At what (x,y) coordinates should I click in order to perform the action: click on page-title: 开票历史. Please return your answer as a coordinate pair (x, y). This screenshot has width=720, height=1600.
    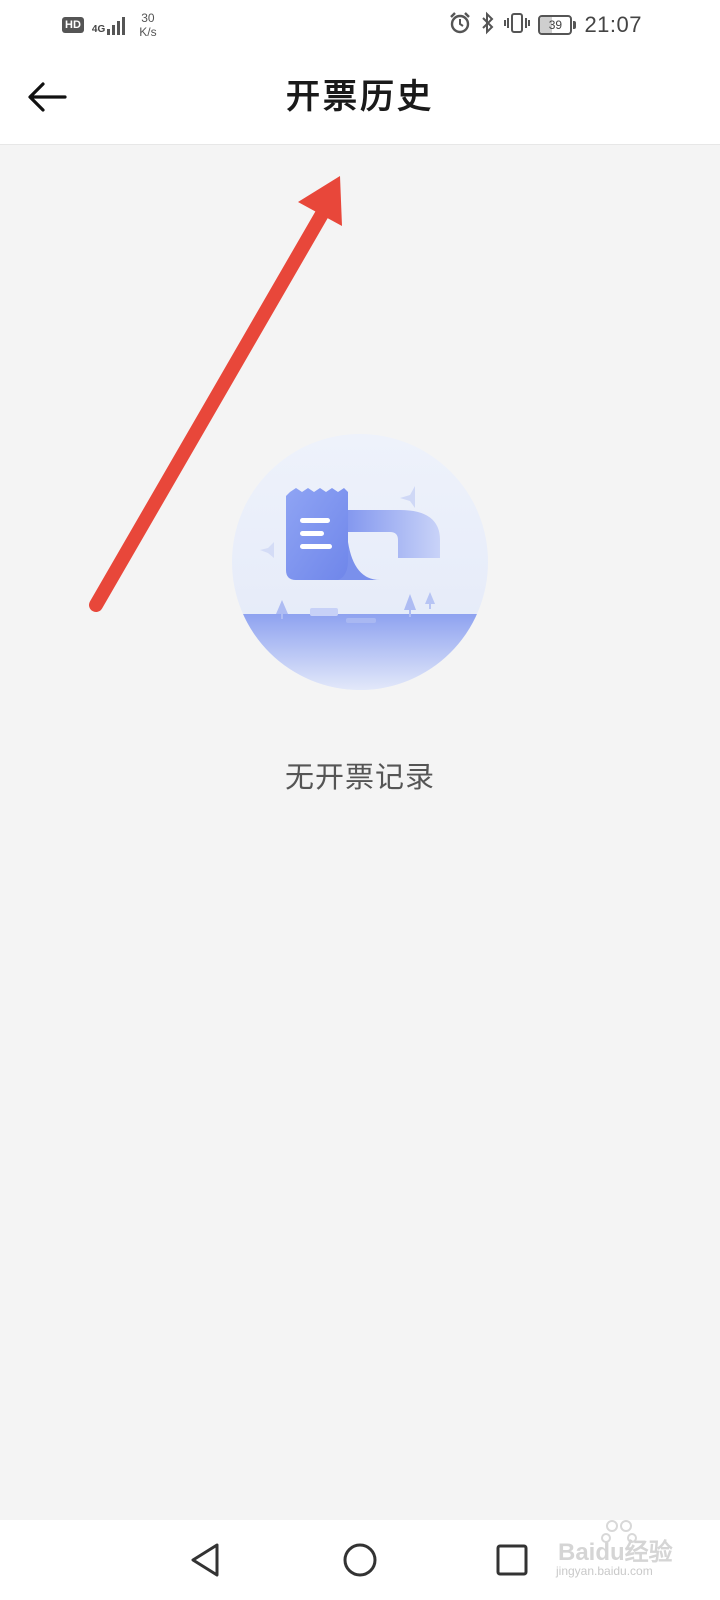
    Looking at the image, I should click on (360, 97).